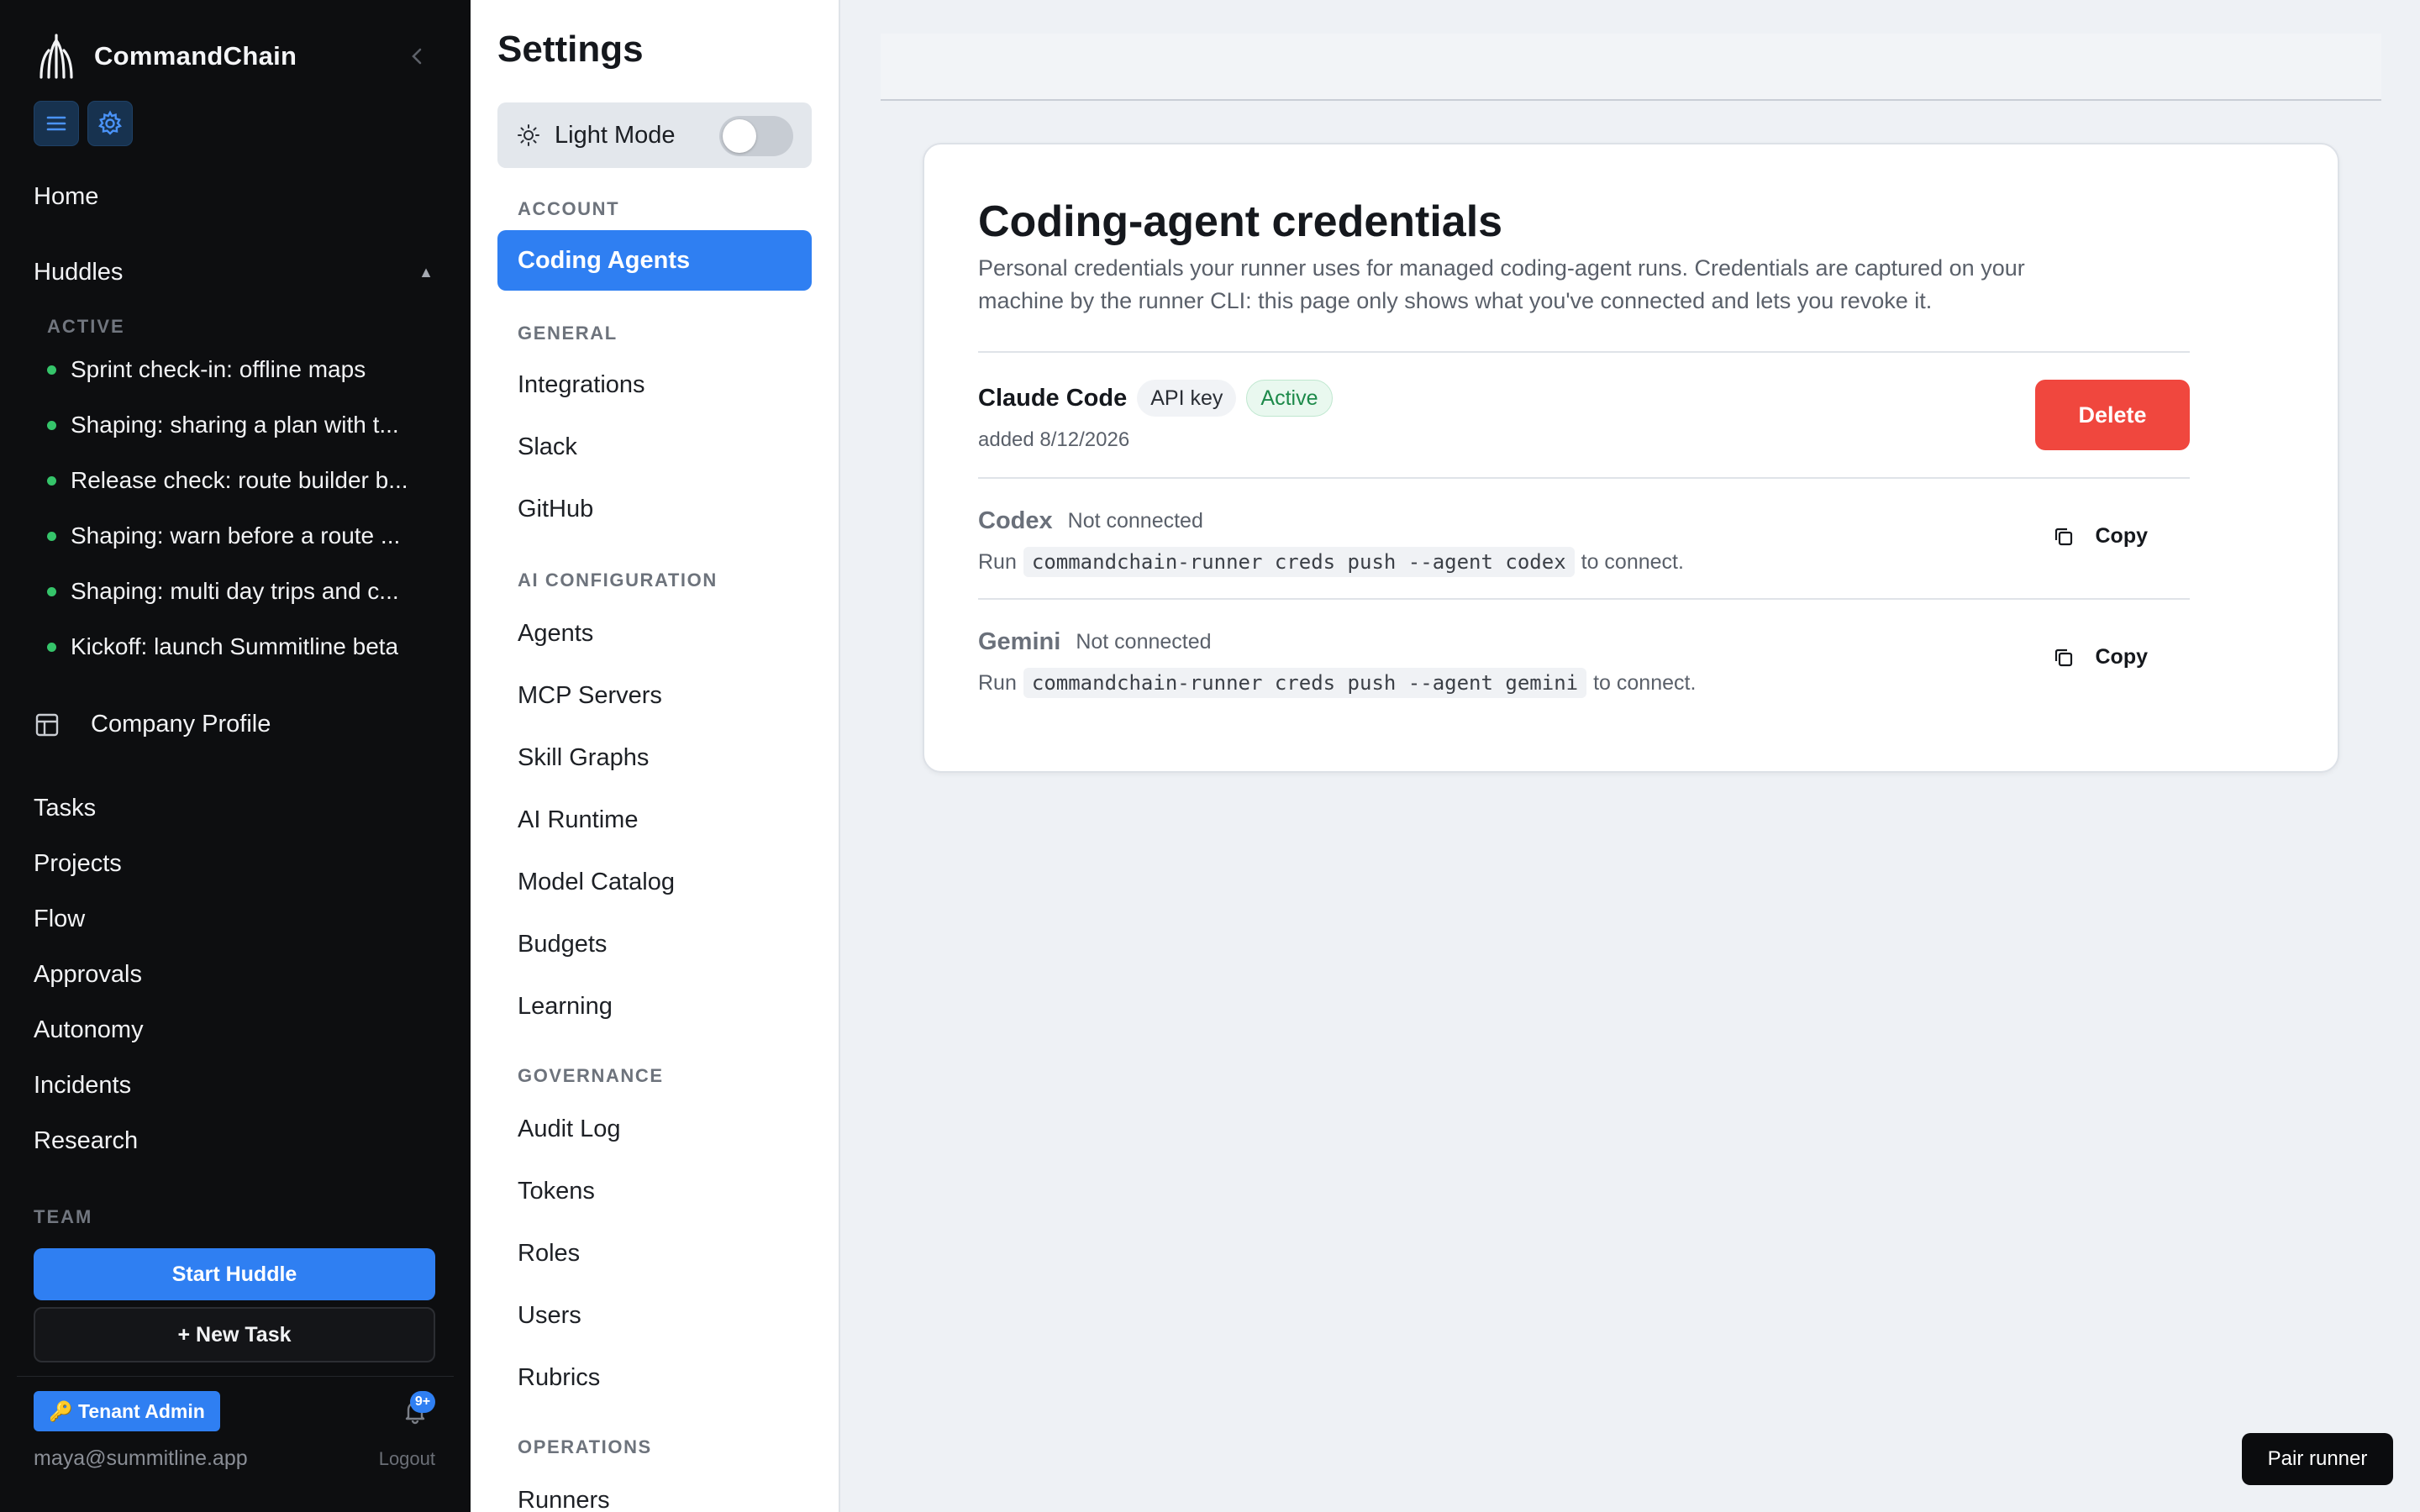  I want to click on settings-item-tokens: Tokens, so click(556, 1191).